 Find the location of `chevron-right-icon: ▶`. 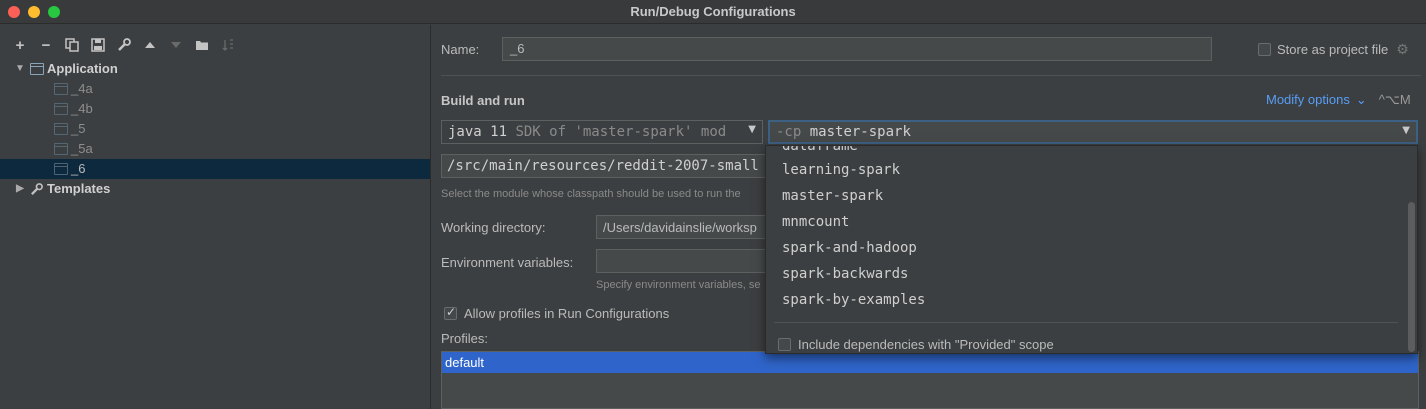

chevron-right-icon: ▶ is located at coordinates (20, 189).